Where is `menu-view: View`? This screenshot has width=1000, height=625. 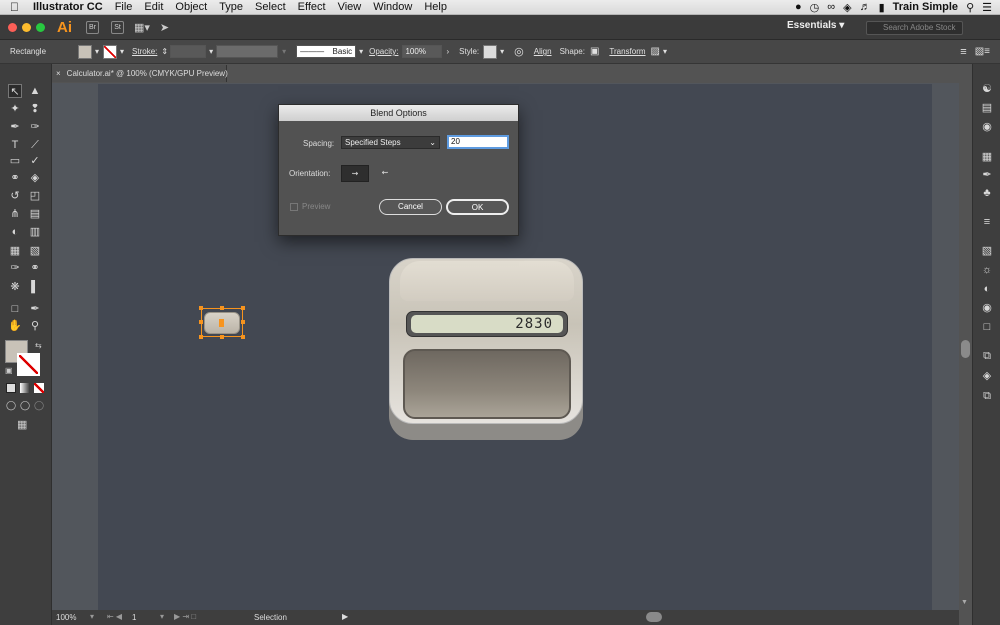 menu-view: View is located at coordinates (350, 7).